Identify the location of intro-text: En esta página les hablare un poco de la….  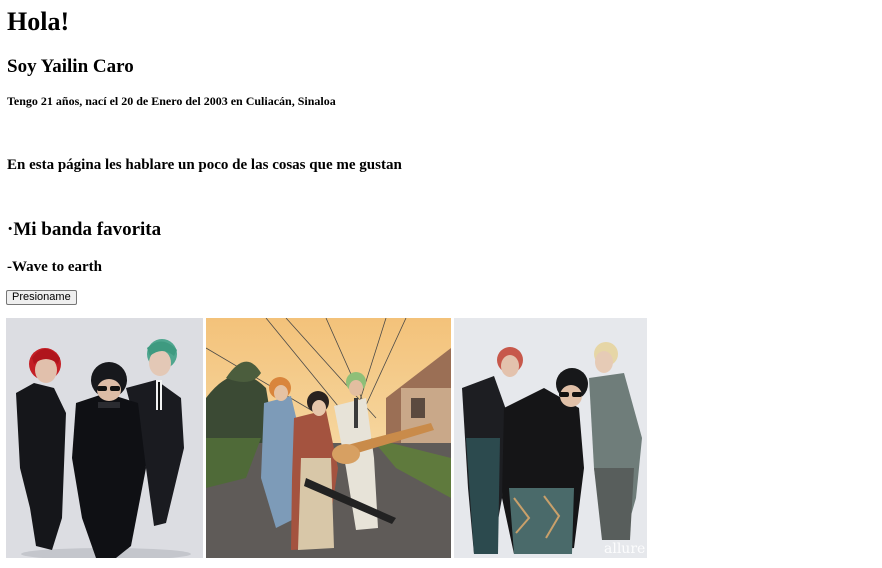
(204, 165).